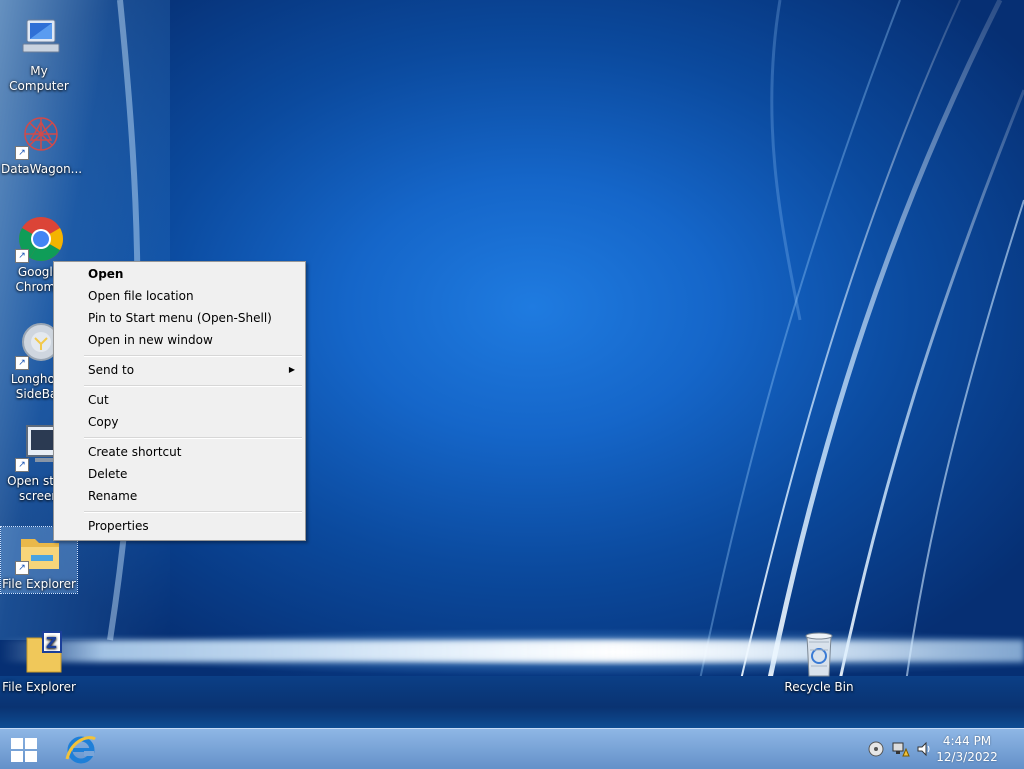 The height and width of the screenshot is (769, 1024). Describe the element at coordinates (179, 370) in the screenshot. I see `menu-item-send-to: Send to ▶` at that location.